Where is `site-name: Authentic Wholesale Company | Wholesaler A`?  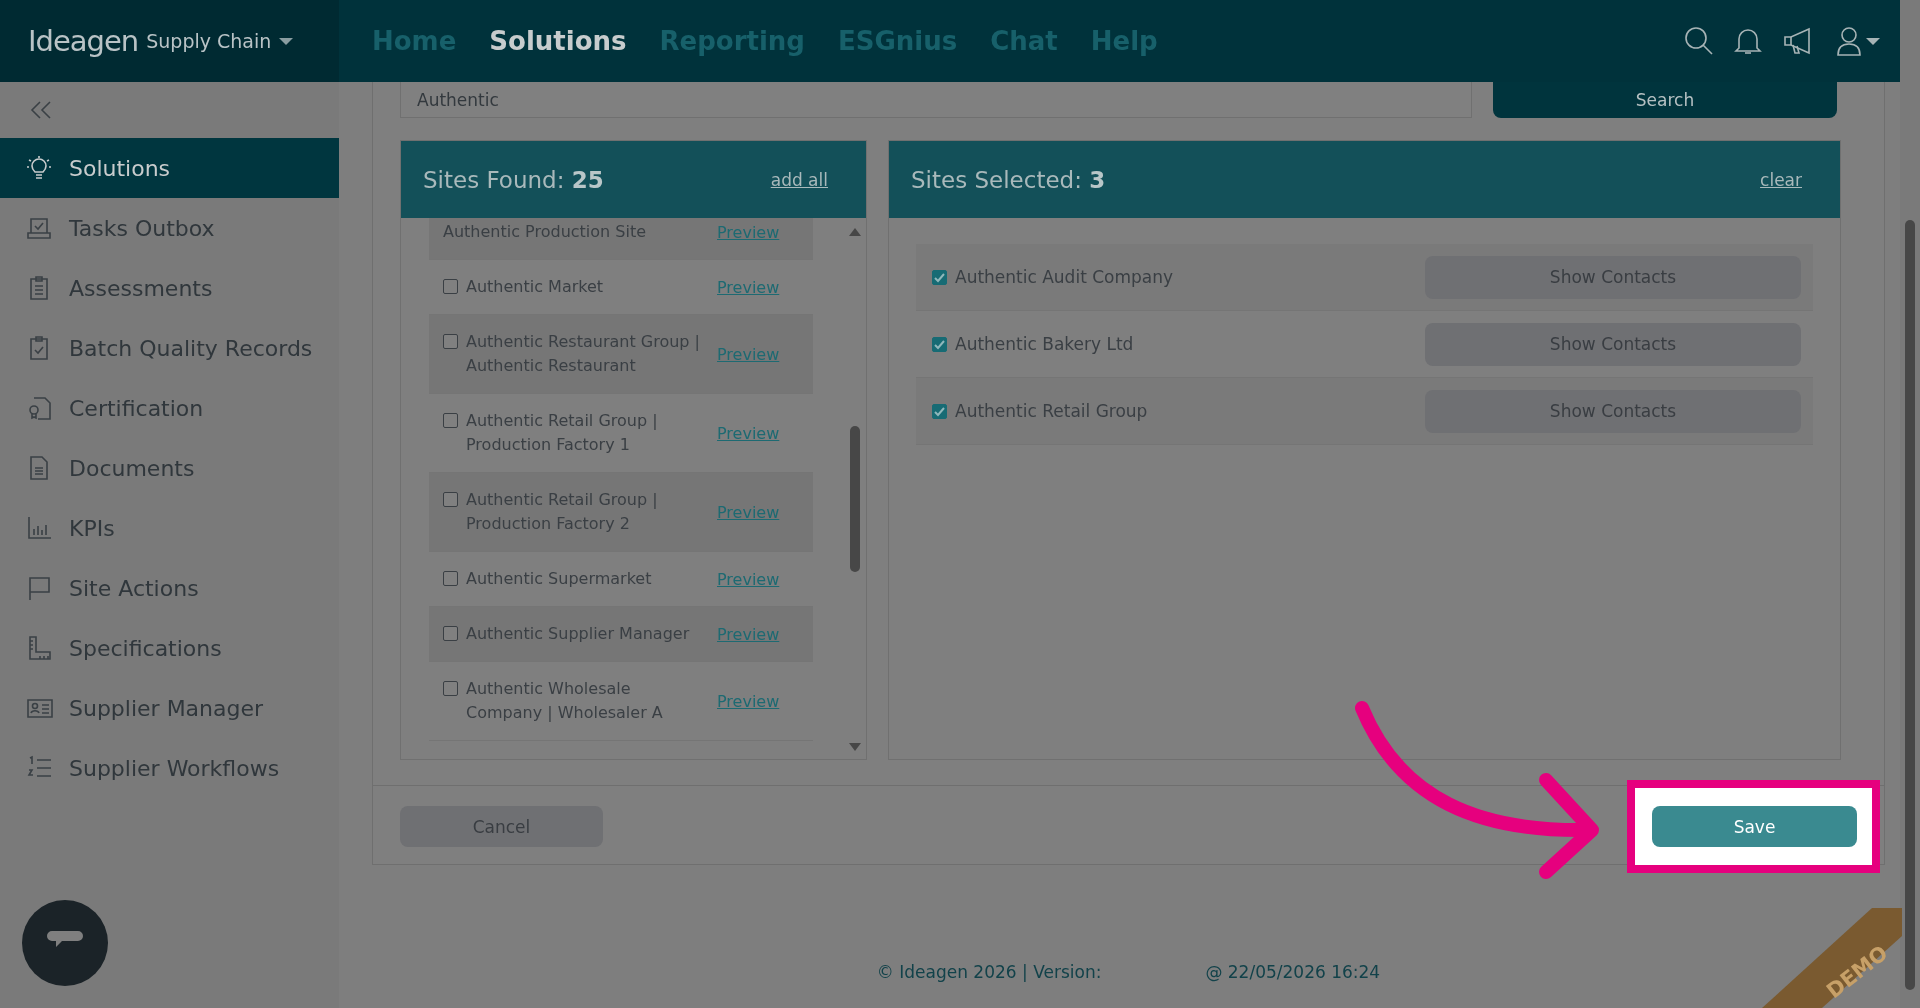
site-name: Authentic Wholesale Company | Wholesaler A is located at coordinates (565, 701).